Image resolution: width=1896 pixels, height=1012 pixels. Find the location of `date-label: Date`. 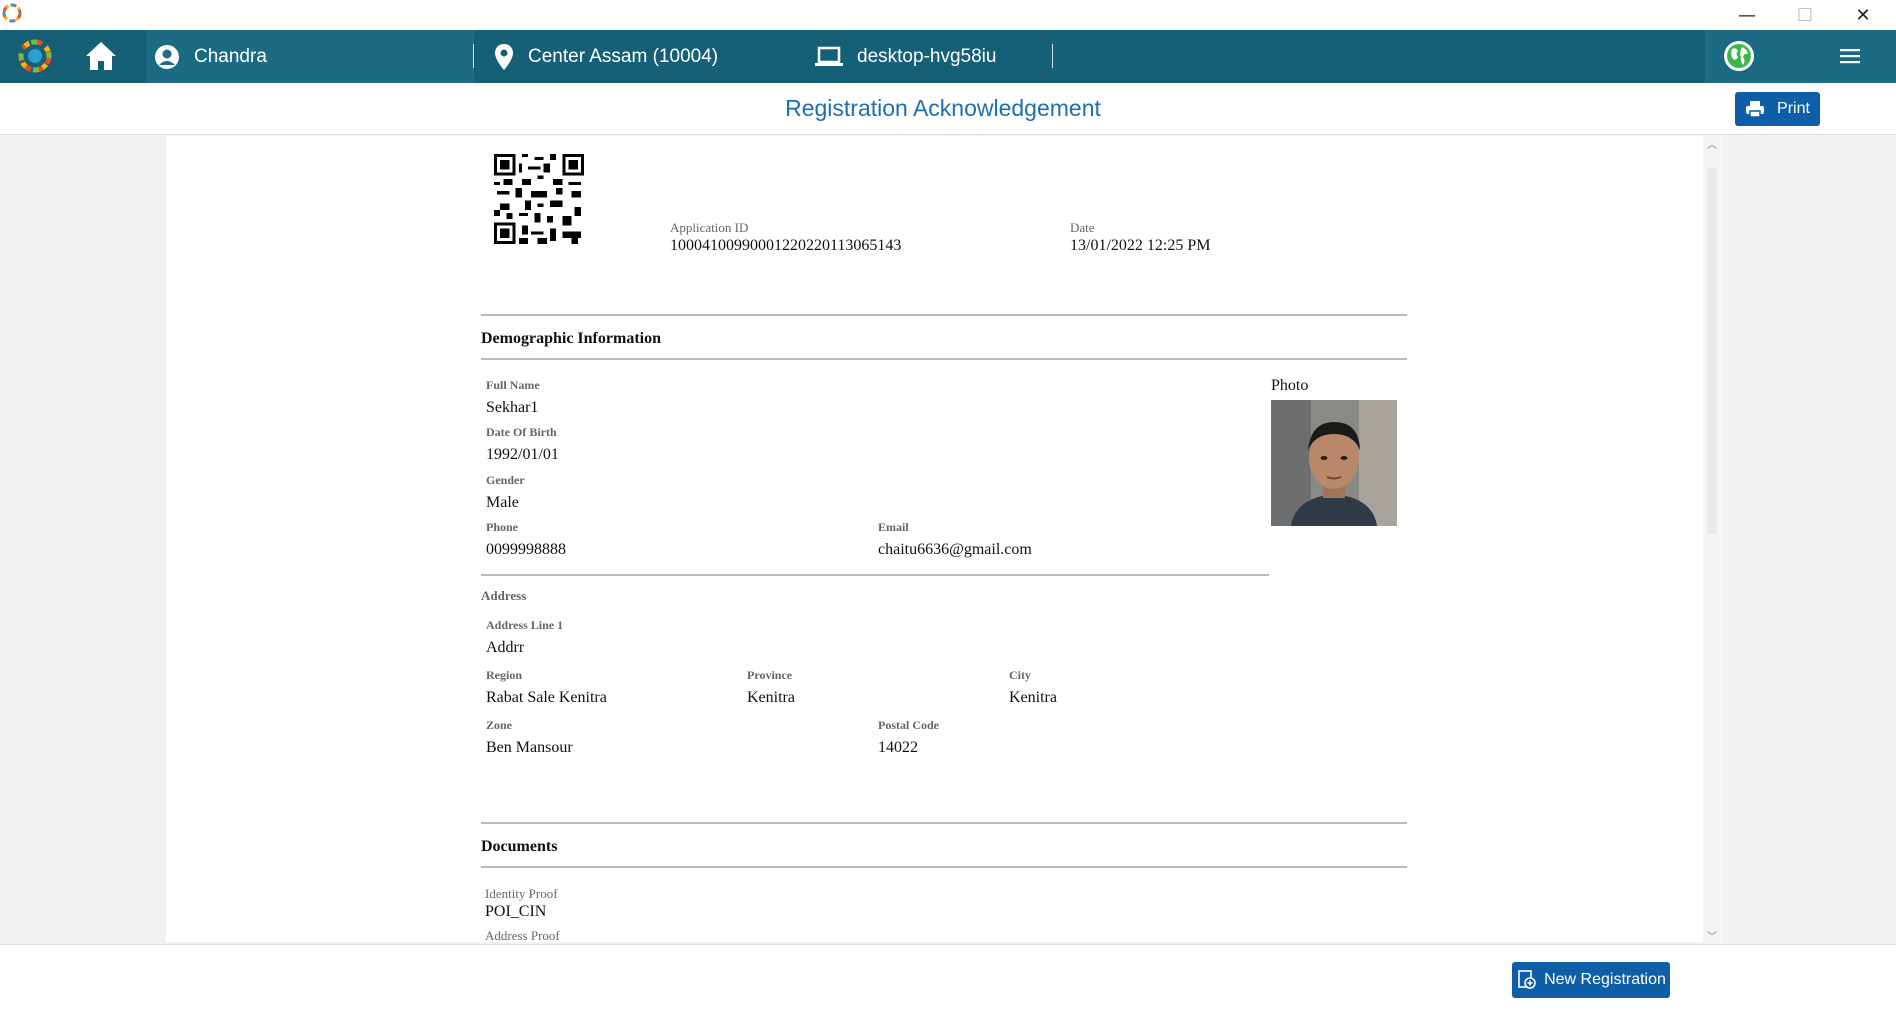

date-label: Date is located at coordinates (1082, 227).